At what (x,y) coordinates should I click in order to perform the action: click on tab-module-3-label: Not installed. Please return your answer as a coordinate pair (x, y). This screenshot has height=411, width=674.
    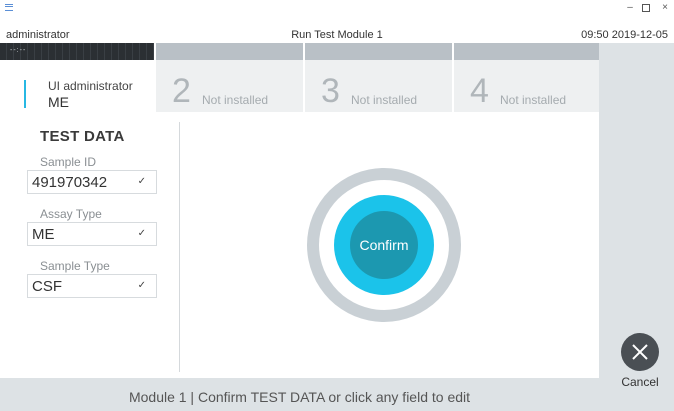
    Looking at the image, I should click on (384, 100).